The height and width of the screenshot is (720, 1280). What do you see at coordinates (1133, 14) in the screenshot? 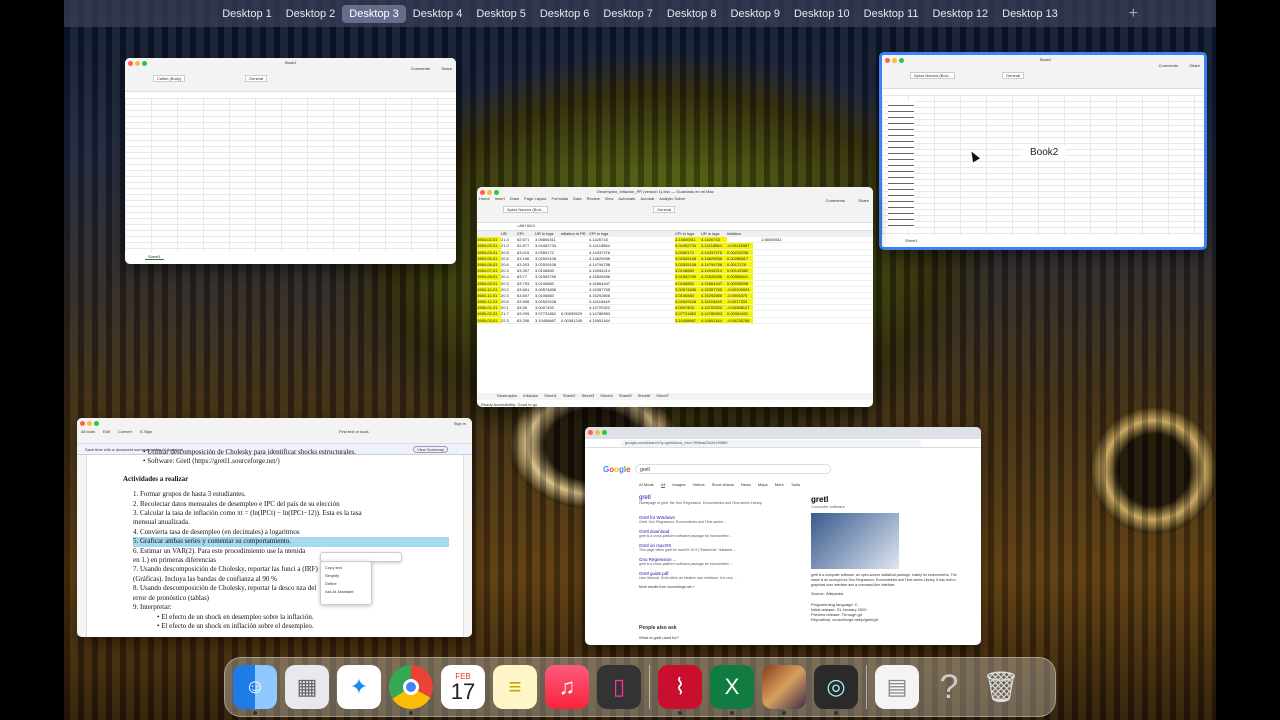
I see `add-space-button: +` at bounding box center [1133, 14].